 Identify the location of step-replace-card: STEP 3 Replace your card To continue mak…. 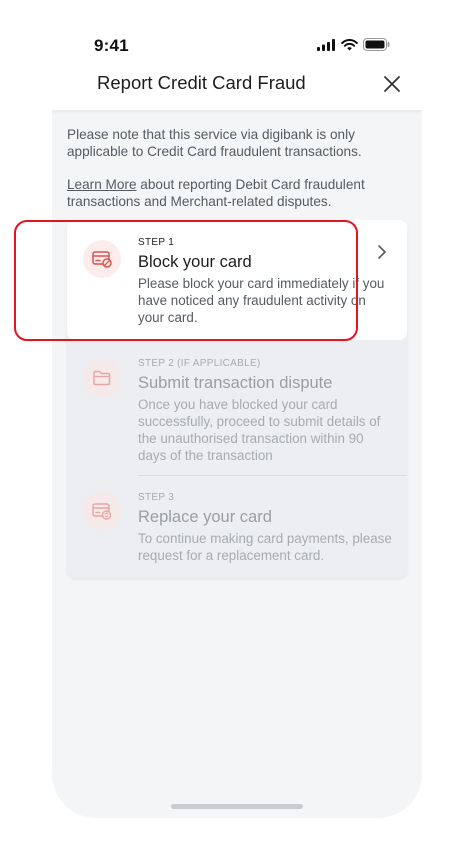
(237, 526).